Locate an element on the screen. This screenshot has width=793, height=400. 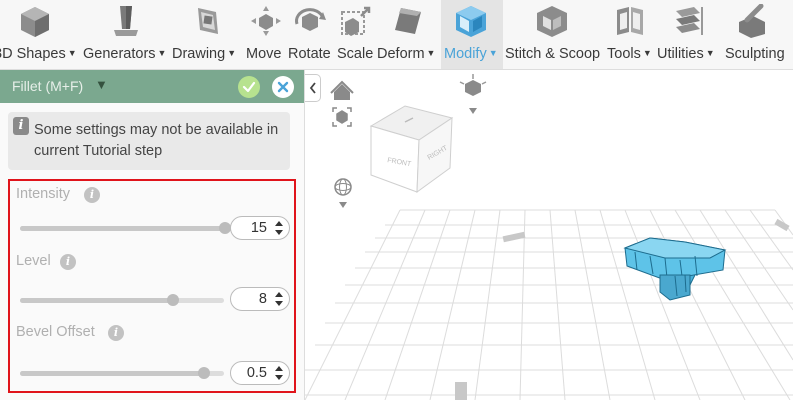
cancel-button is located at coordinates (283, 87).